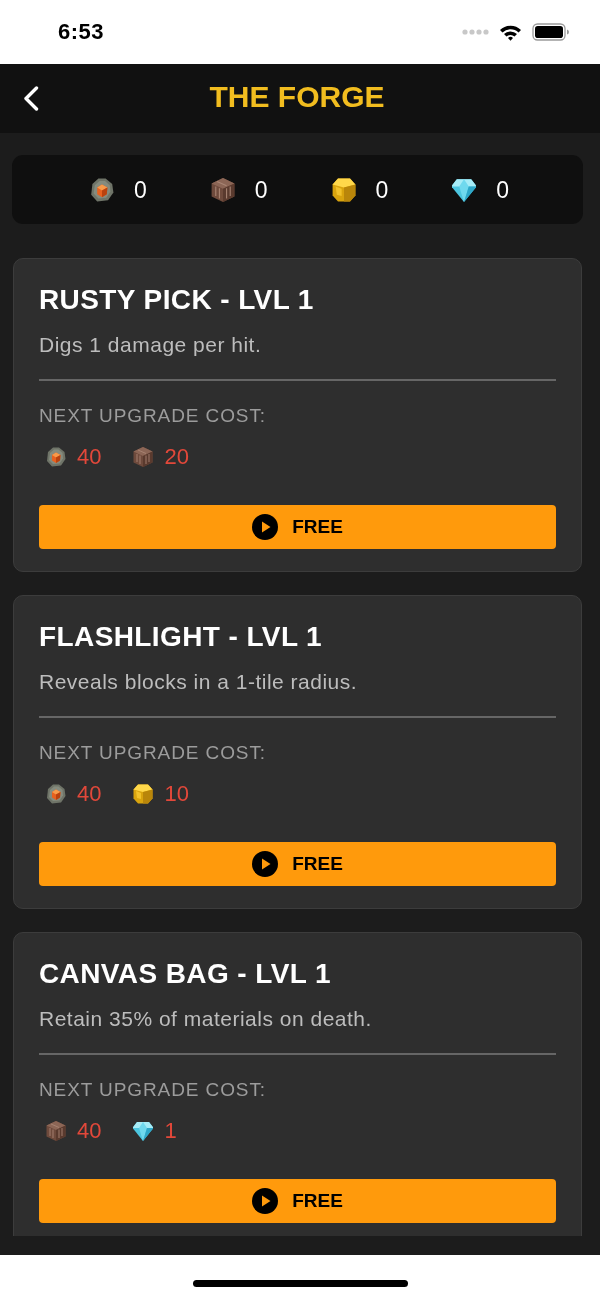 The image size is (600, 1299). I want to click on upgrade-title: CANVAS BAG - LVL 1, so click(185, 974).